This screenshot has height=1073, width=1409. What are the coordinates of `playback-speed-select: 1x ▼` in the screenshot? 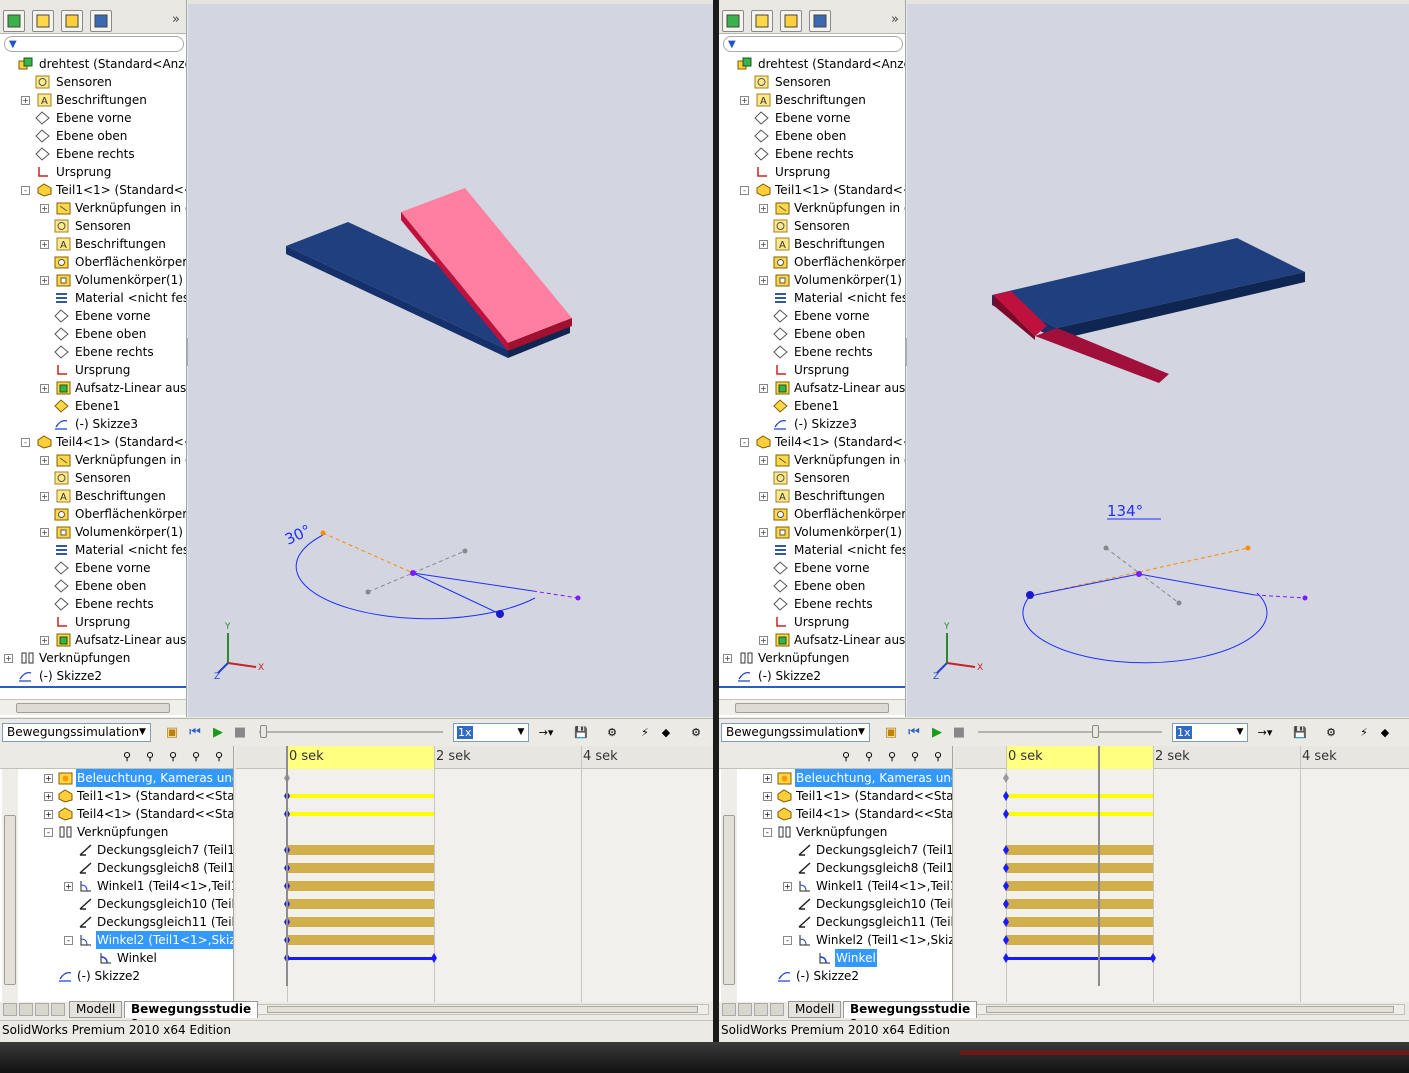 It's located at (1210, 732).